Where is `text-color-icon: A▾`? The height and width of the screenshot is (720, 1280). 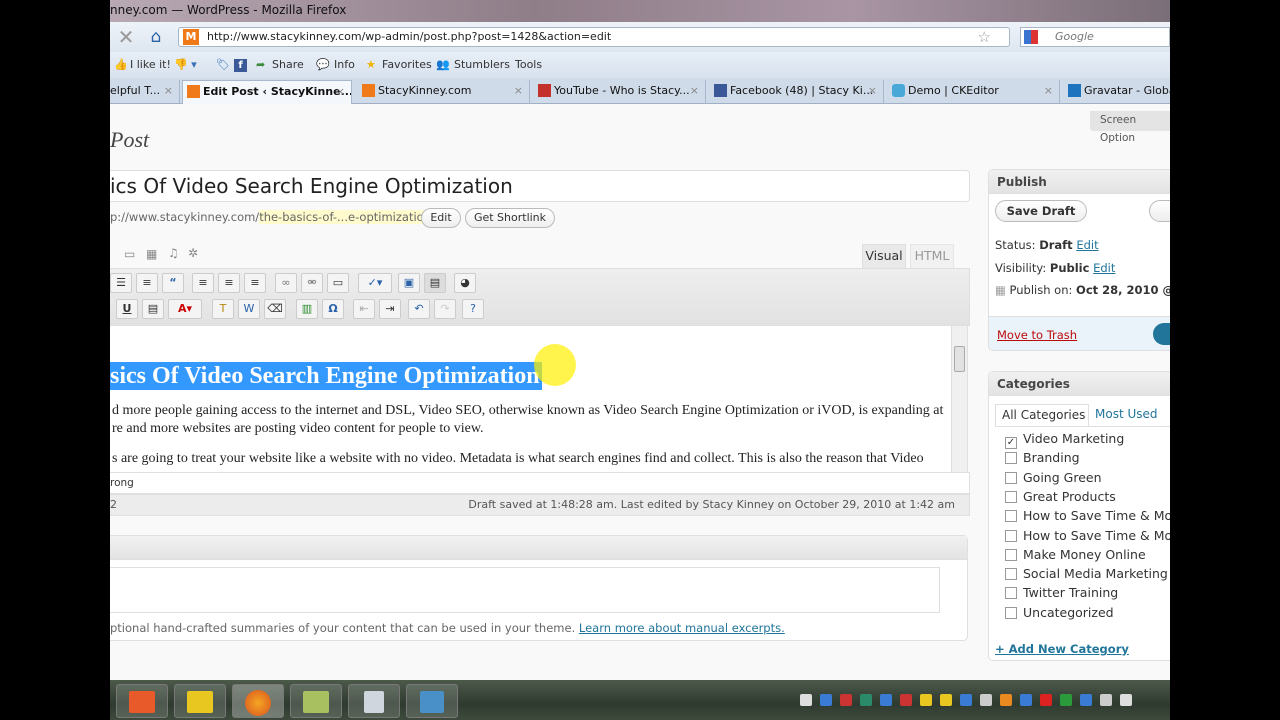
text-color-icon: A▾ is located at coordinates (185, 309).